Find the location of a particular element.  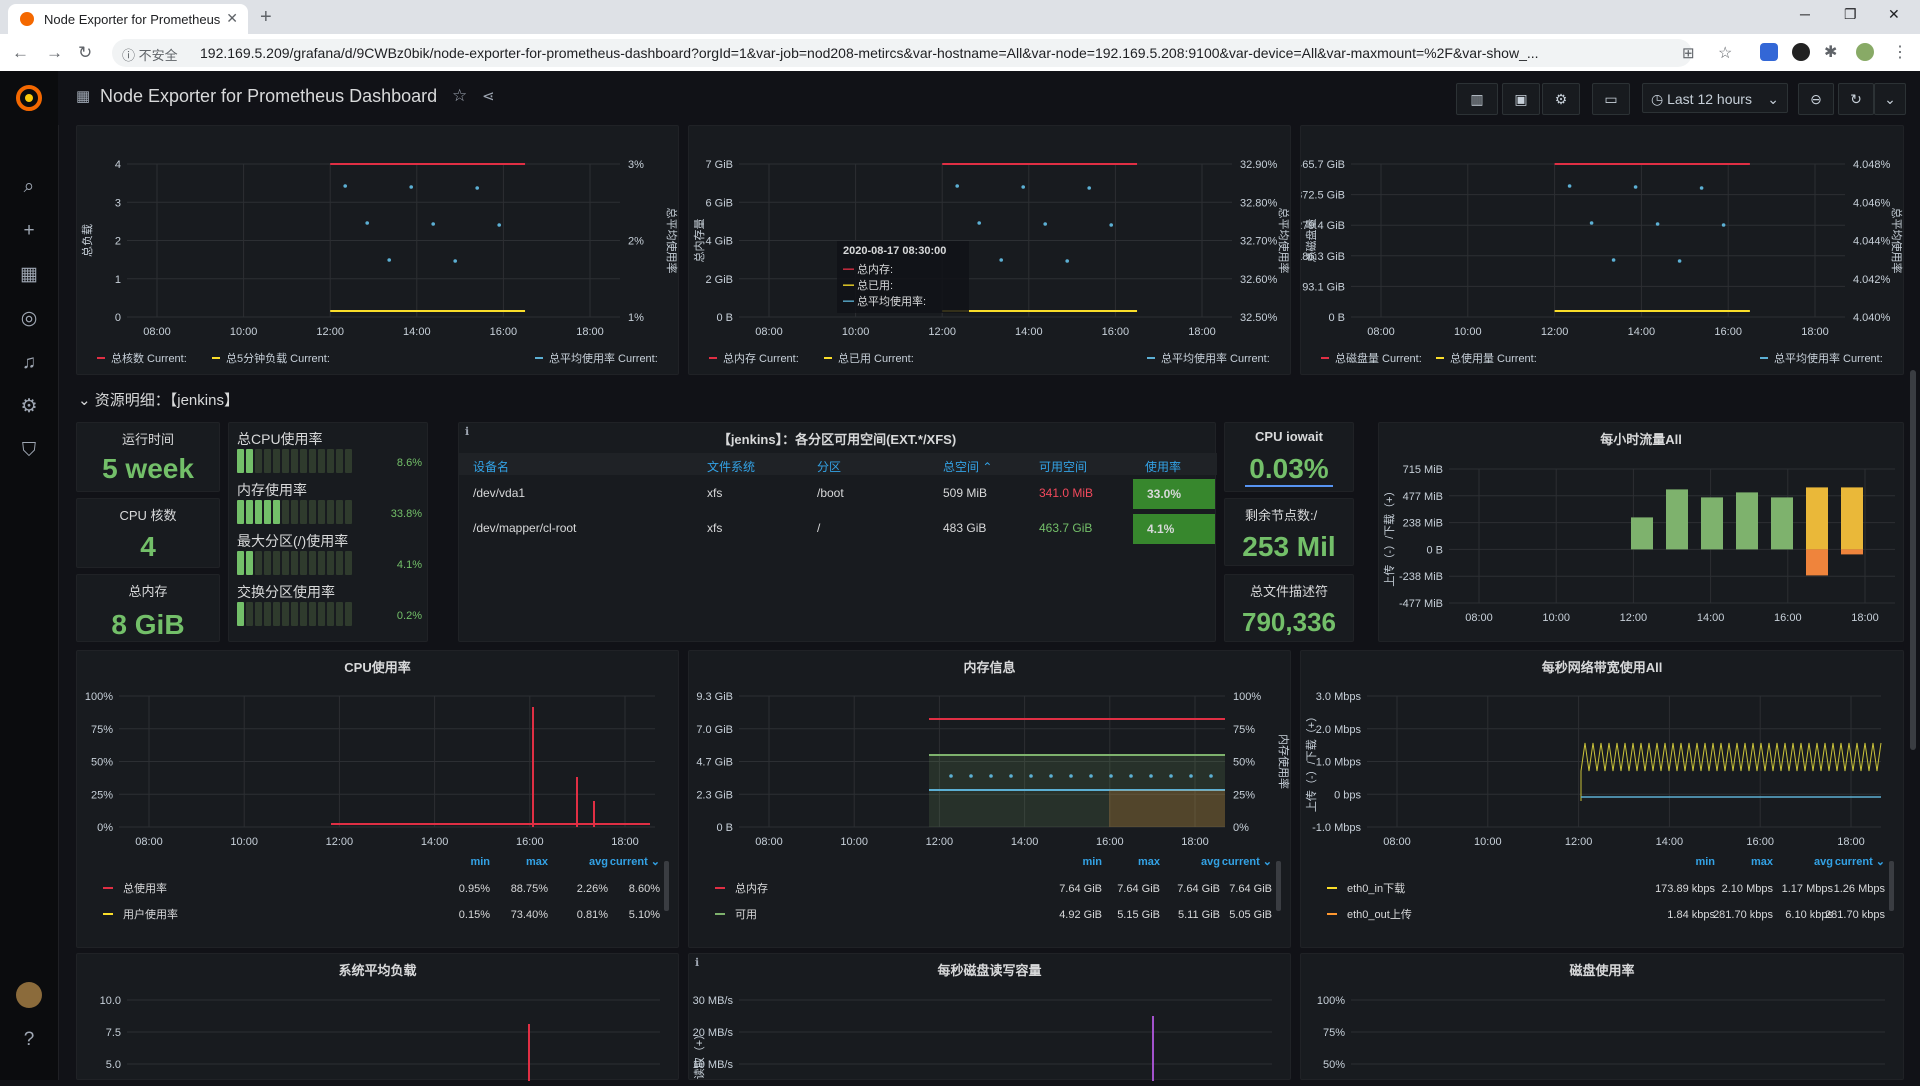

configuration-gear-icon: ⚙ is located at coordinates (29, 407).